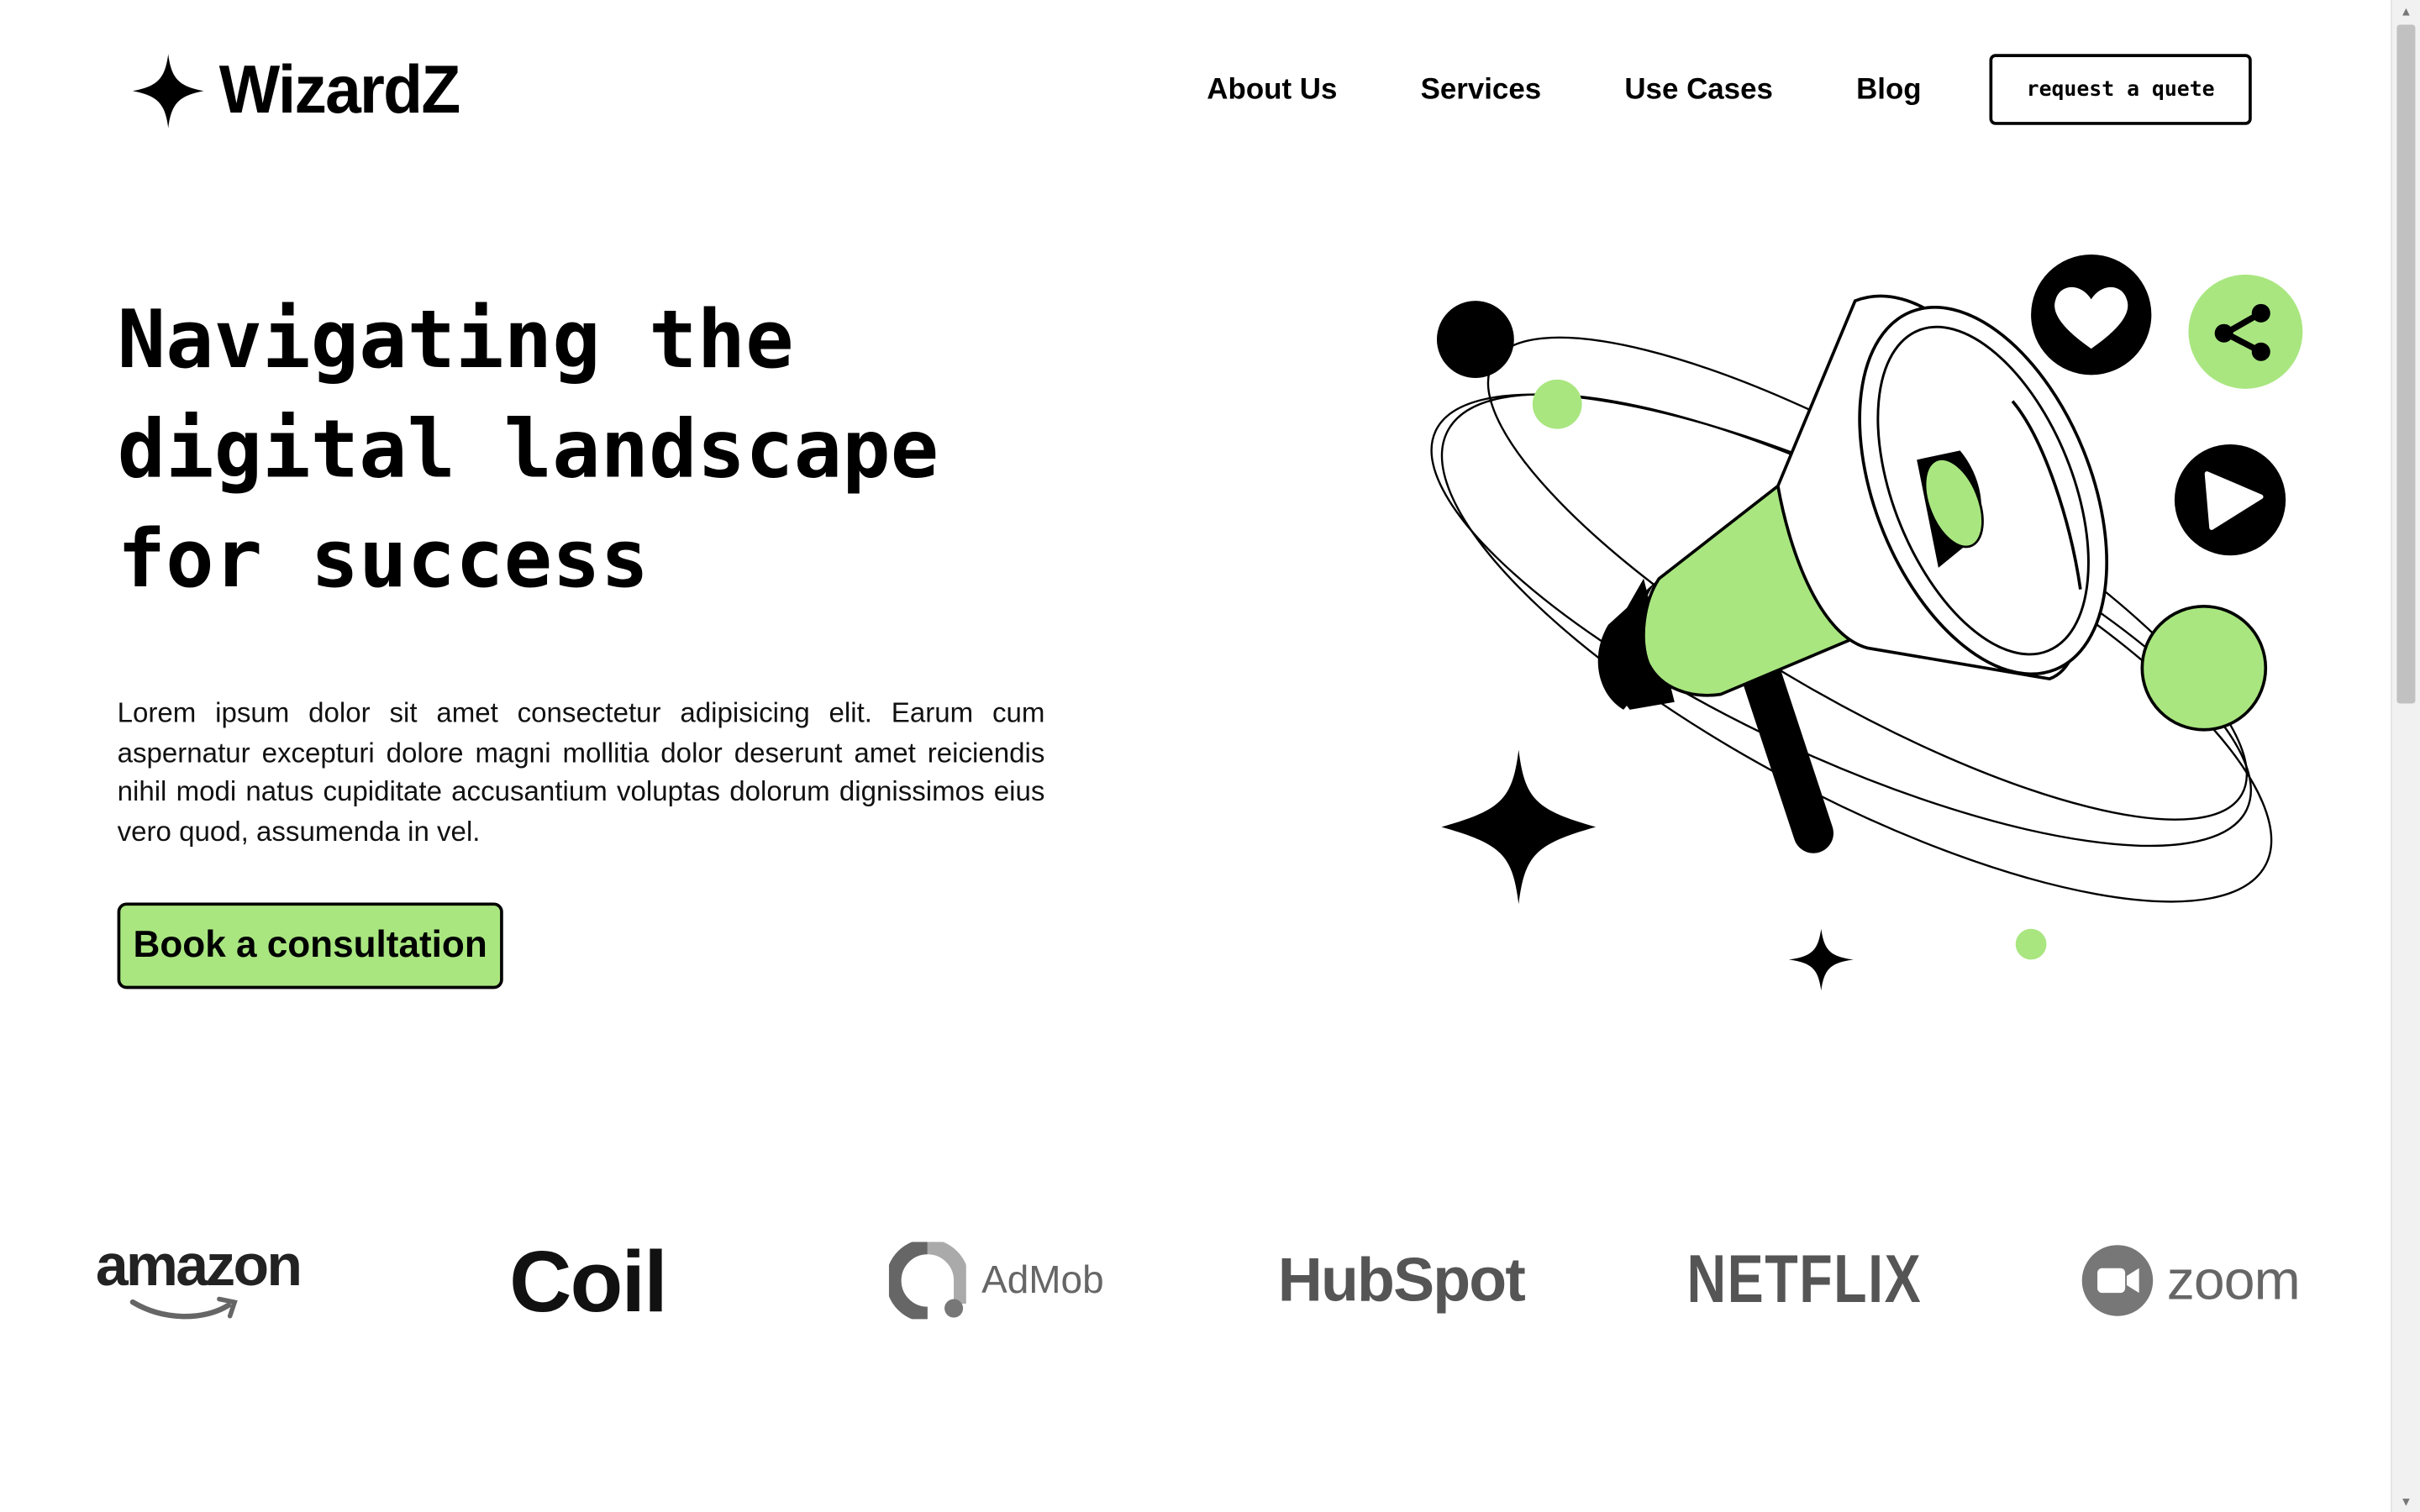  I want to click on brand-name: WizardZ, so click(339, 90).